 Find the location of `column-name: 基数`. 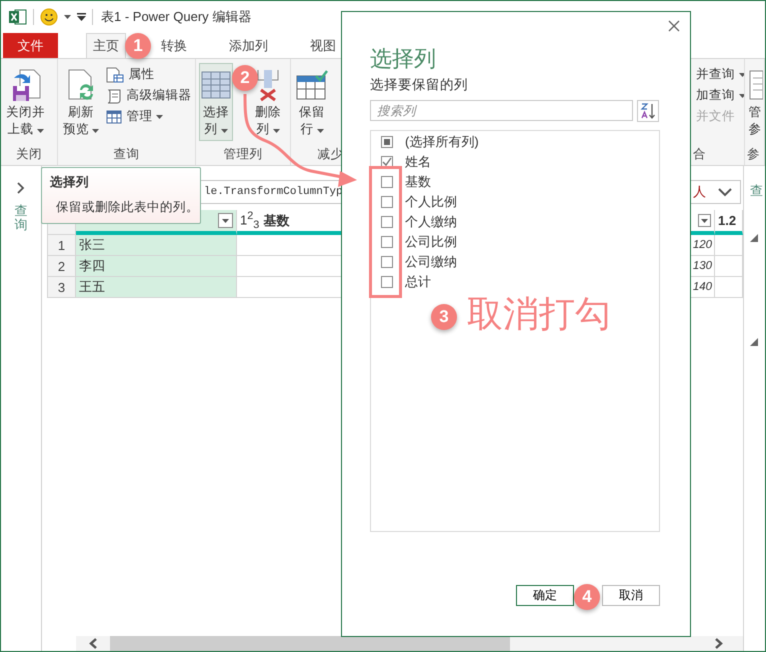

column-name: 基数 is located at coordinates (418, 182).